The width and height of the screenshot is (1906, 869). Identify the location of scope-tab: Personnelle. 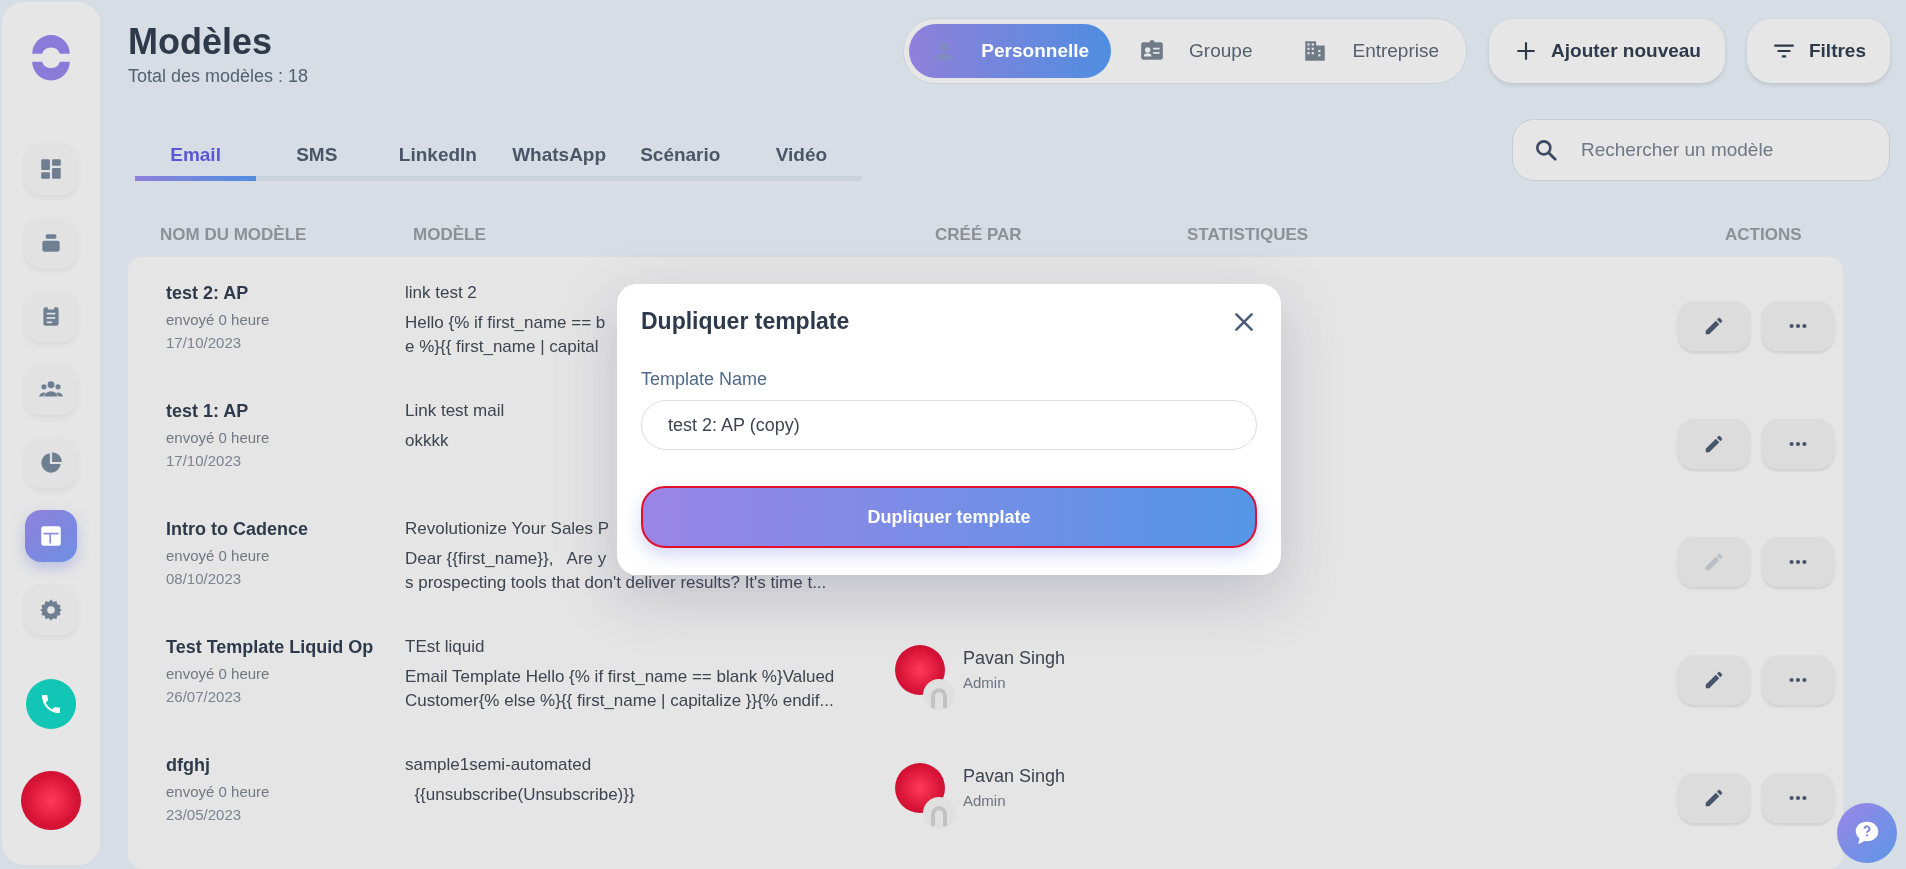
(1010, 51).